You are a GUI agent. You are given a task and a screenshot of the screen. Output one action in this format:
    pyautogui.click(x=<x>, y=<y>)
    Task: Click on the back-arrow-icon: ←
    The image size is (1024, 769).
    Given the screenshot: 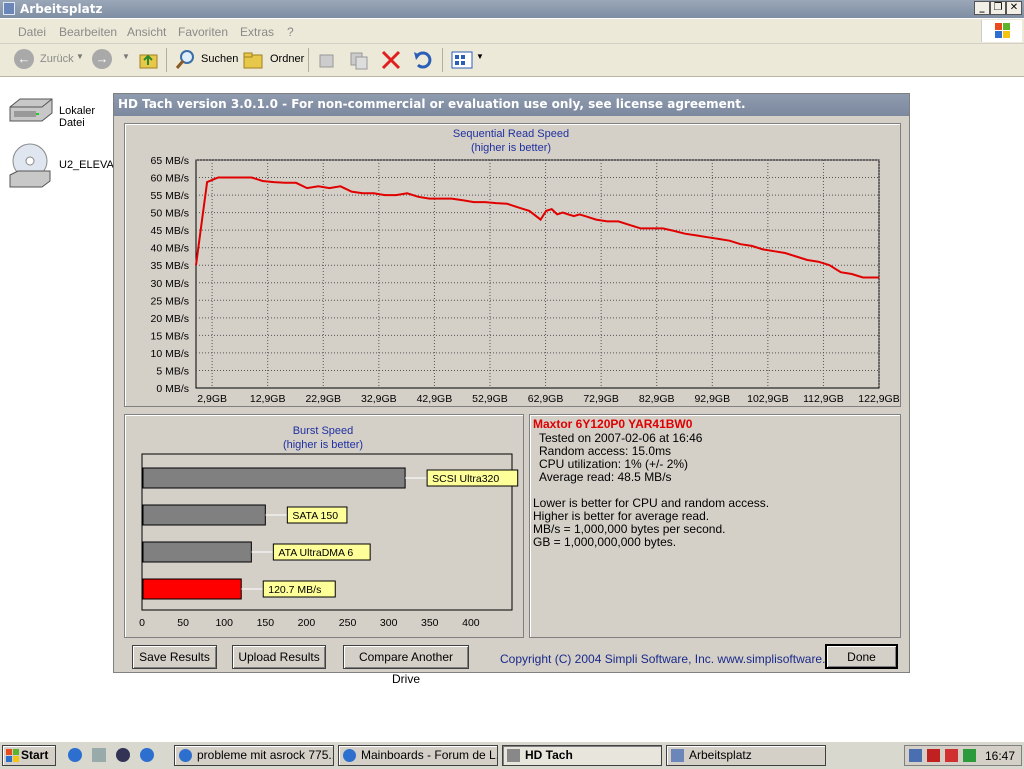 What is the action you would take?
    pyautogui.click(x=24, y=59)
    